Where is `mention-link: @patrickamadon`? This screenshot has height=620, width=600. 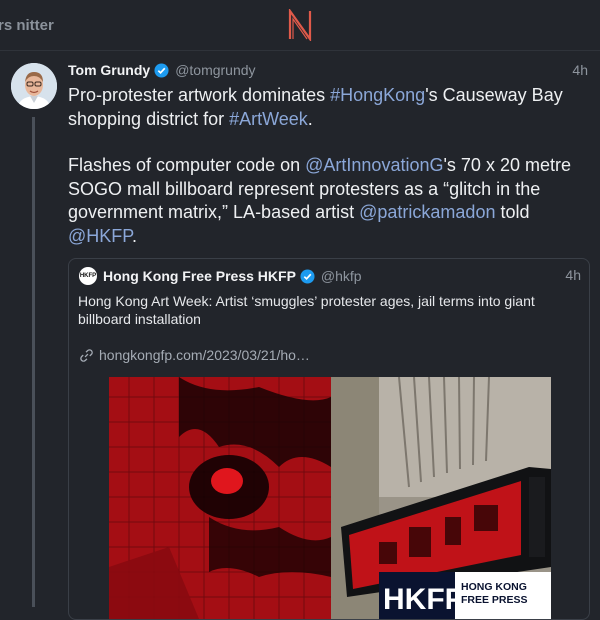 mention-link: @patrickamadon is located at coordinates (427, 212).